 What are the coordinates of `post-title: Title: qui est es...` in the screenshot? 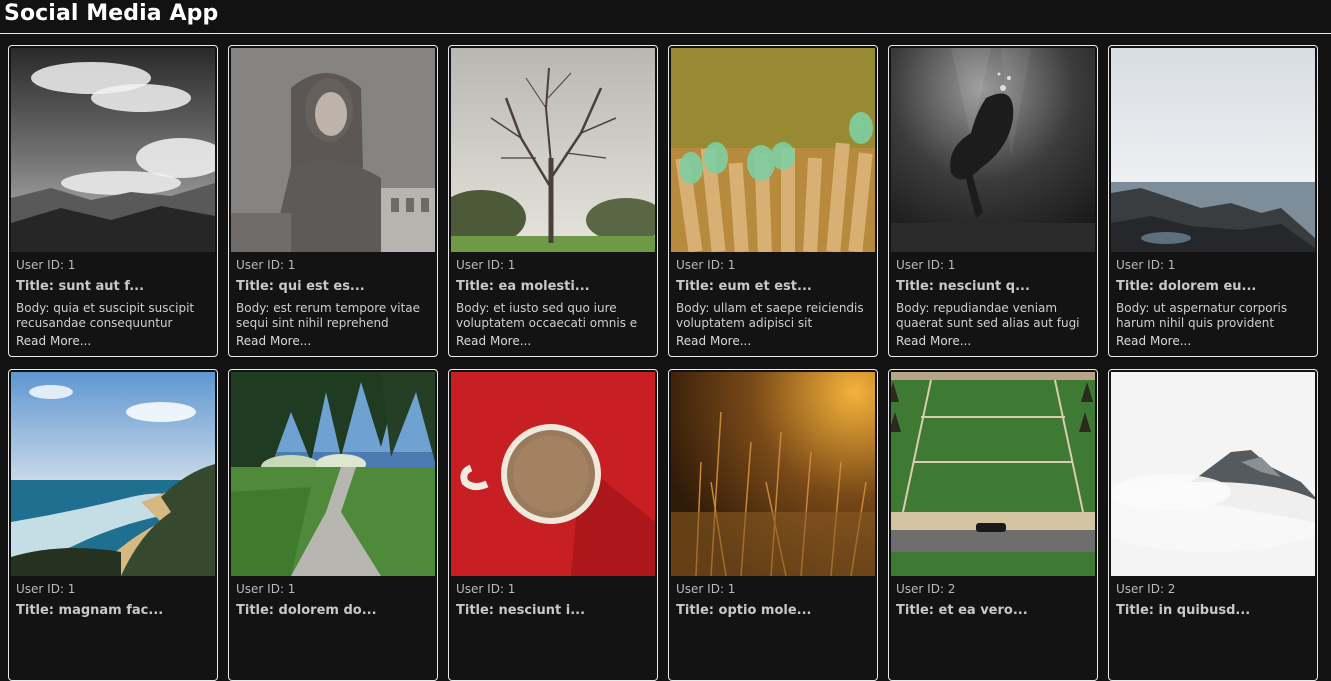 It's located at (300, 286).